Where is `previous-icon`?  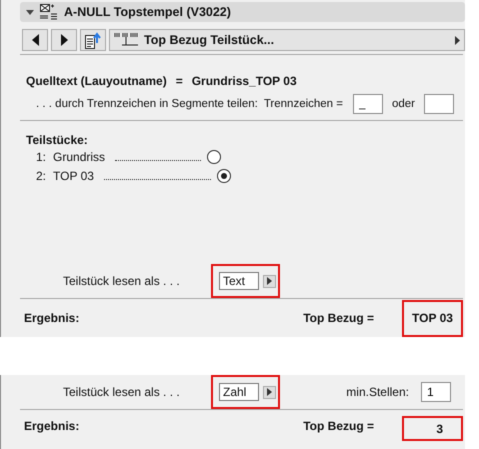 previous-icon is located at coordinates (35, 40).